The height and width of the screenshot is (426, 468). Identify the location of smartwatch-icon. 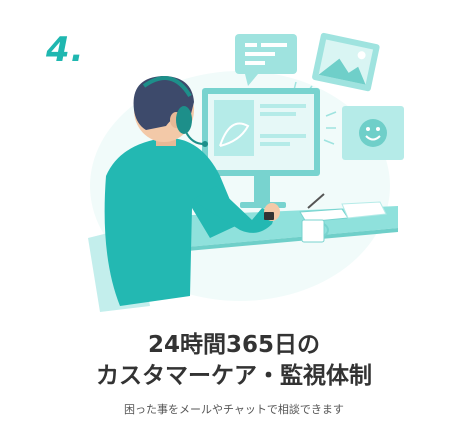
(269, 216).